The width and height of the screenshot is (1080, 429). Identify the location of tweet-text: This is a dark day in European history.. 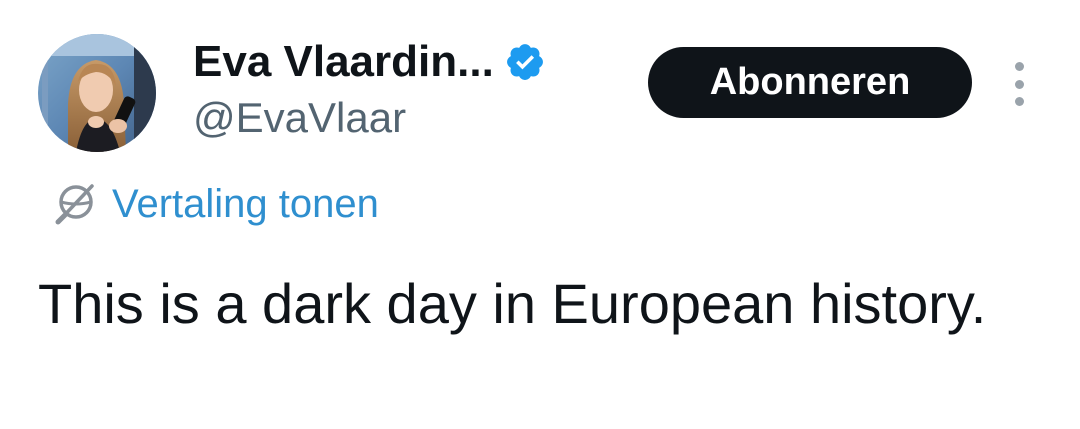
(512, 303).